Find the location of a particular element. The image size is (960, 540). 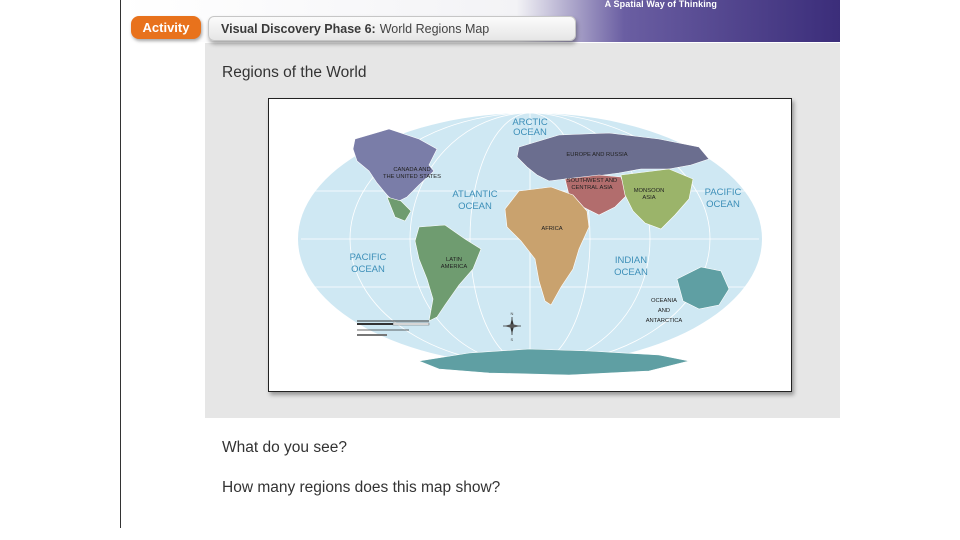

label-oceania-2: AND is located at coordinates (664, 311).